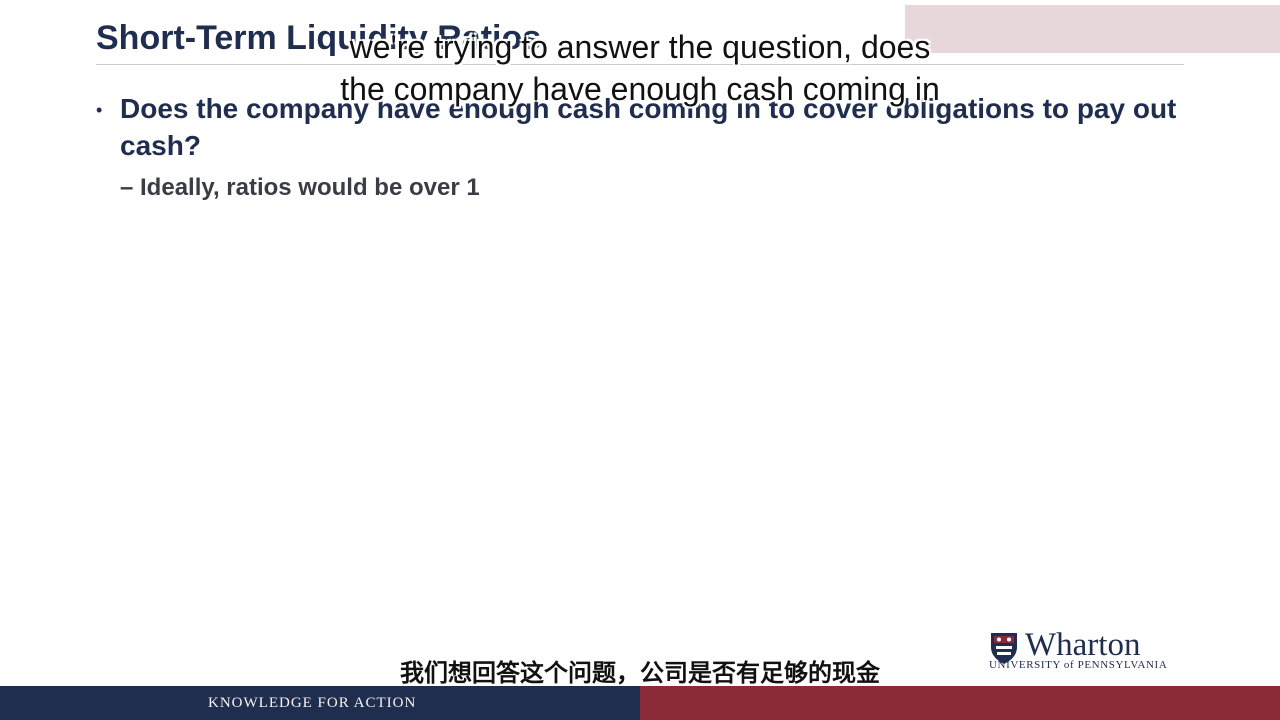  I want to click on wharton-logo: Wharton UNIVERSITY of PENNSYLVANIA, so click(1091, 652).